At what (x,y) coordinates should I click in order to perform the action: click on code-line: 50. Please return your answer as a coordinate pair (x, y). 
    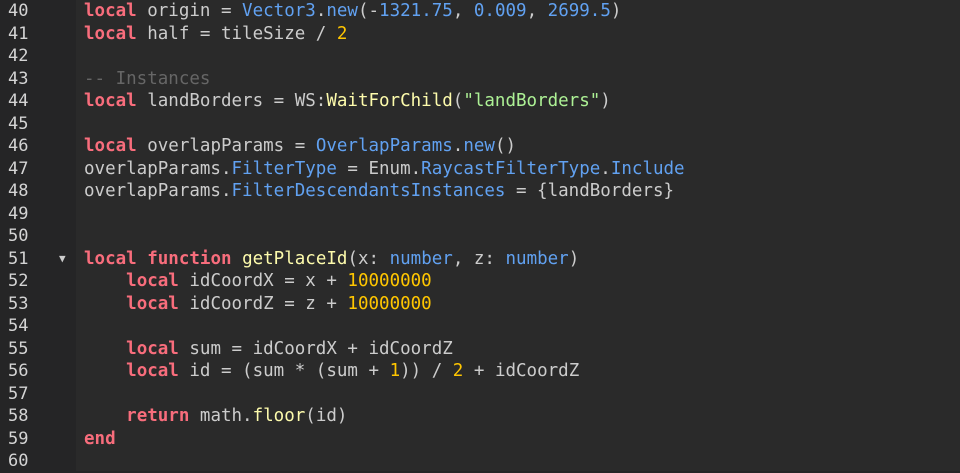
    Looking at the image, I should click on (480, 236).